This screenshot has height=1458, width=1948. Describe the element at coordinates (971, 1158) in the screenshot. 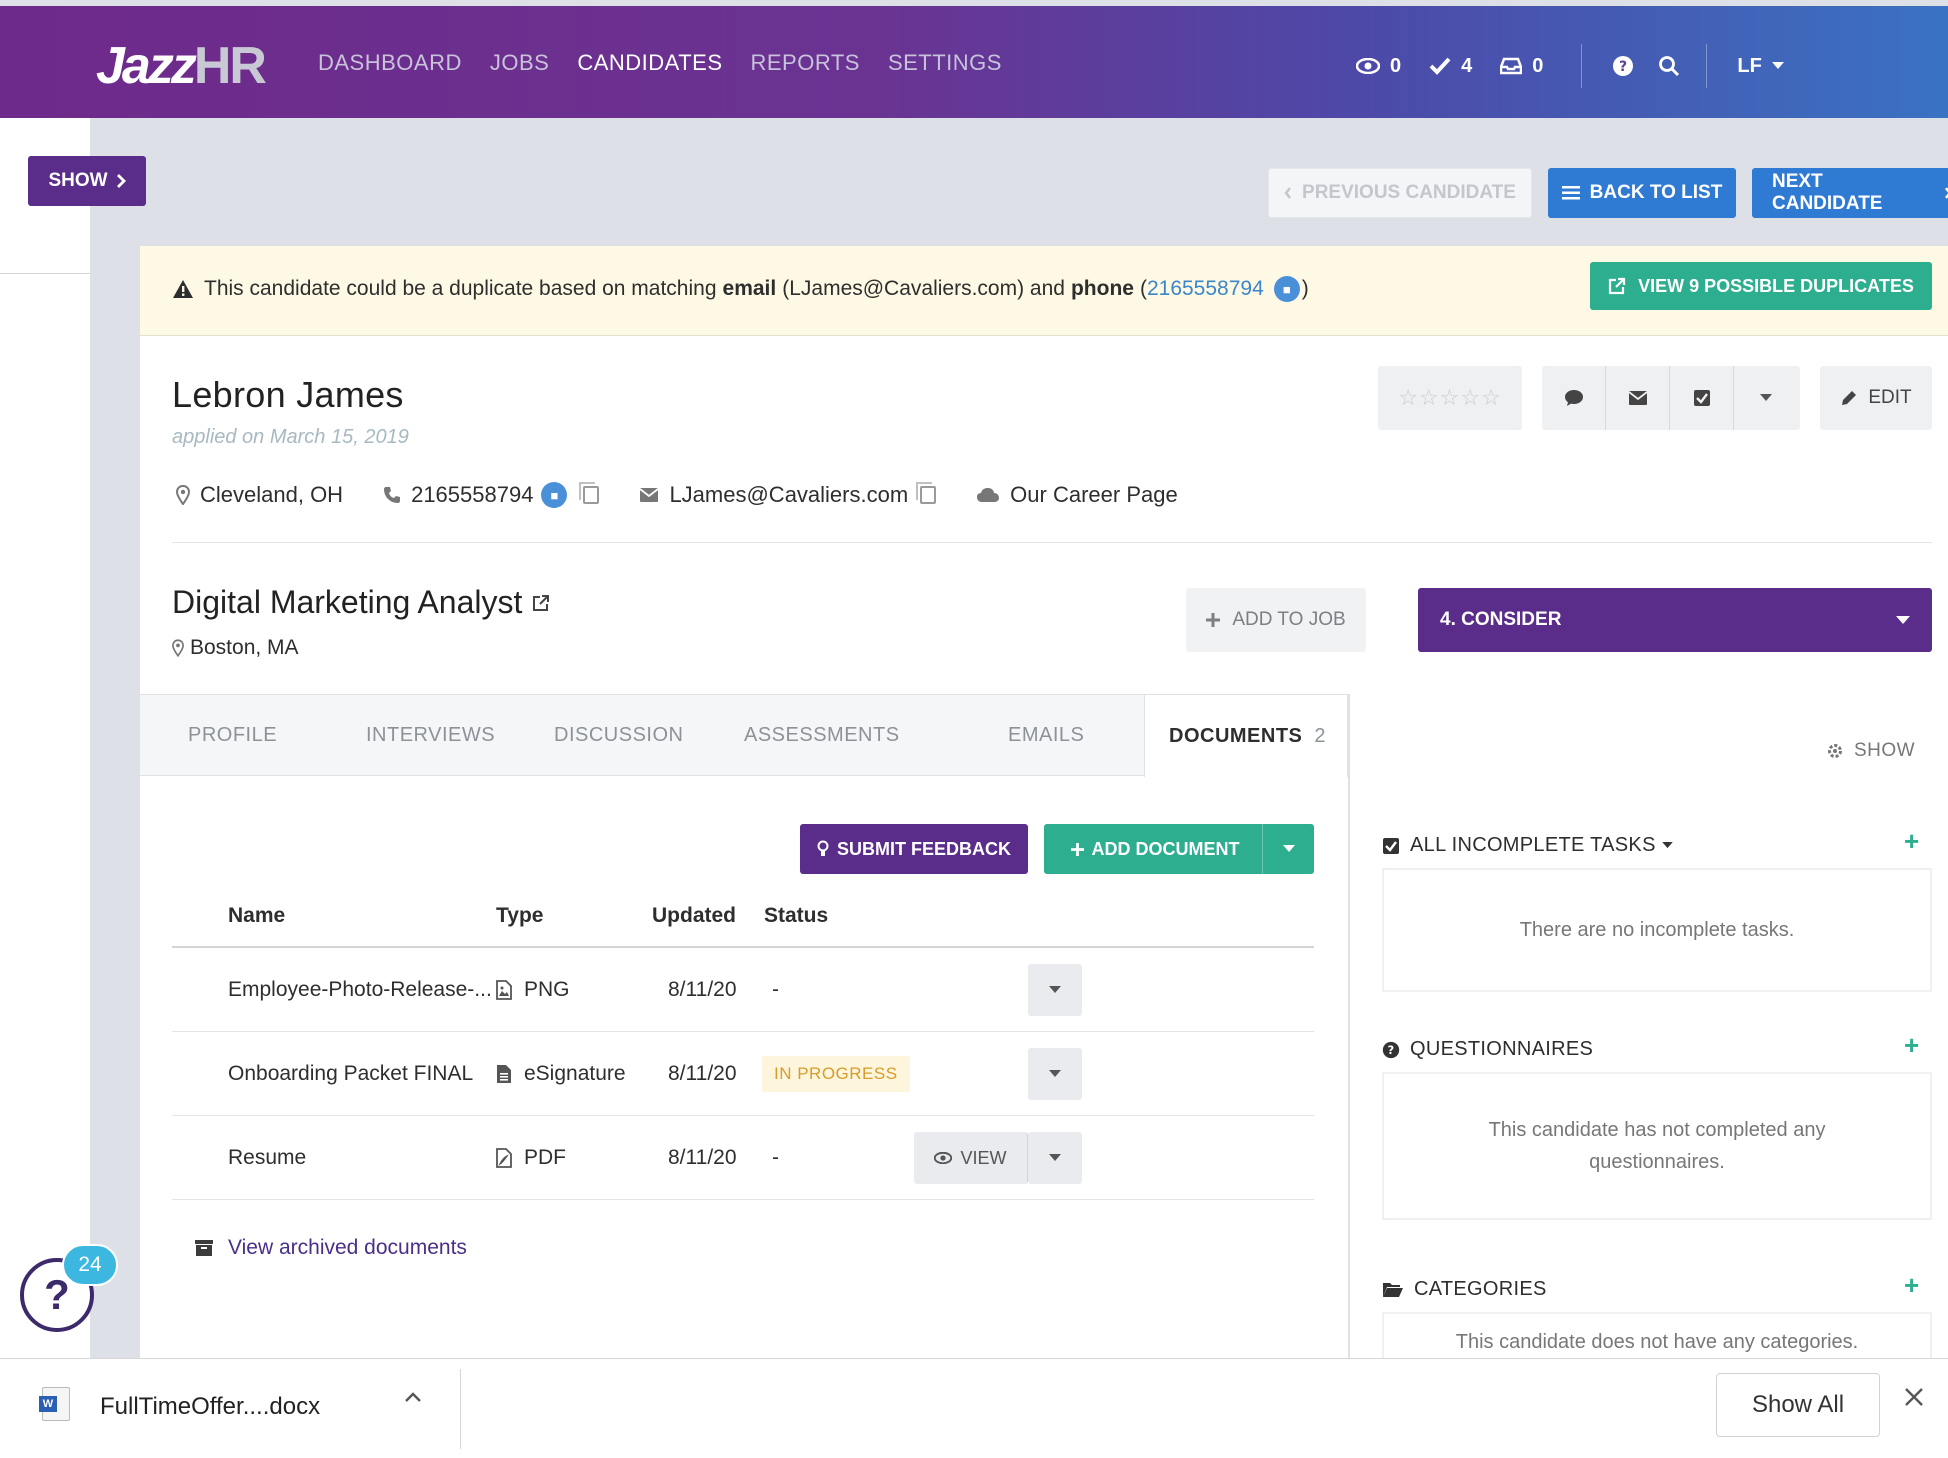

I see `view-document-button: VIEW` at that location.